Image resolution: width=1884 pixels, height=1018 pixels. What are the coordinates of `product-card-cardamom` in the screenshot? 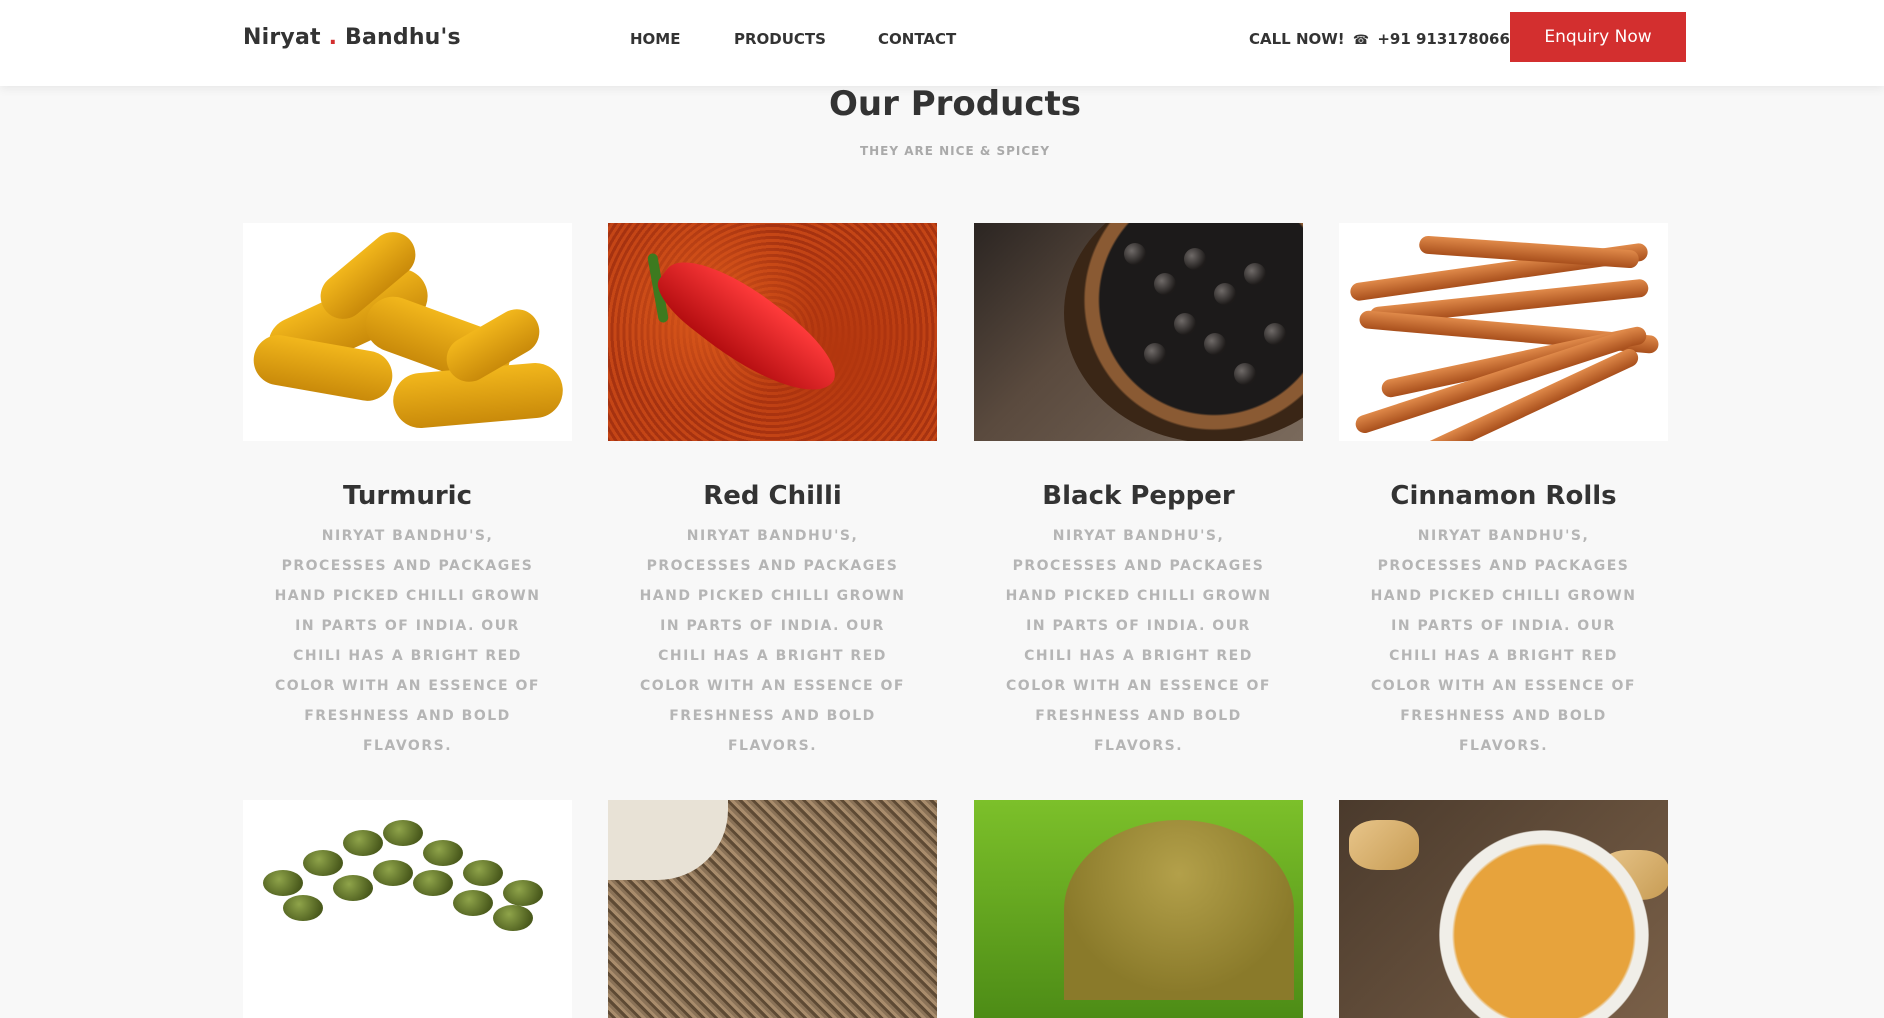 It's located at (407, 909).